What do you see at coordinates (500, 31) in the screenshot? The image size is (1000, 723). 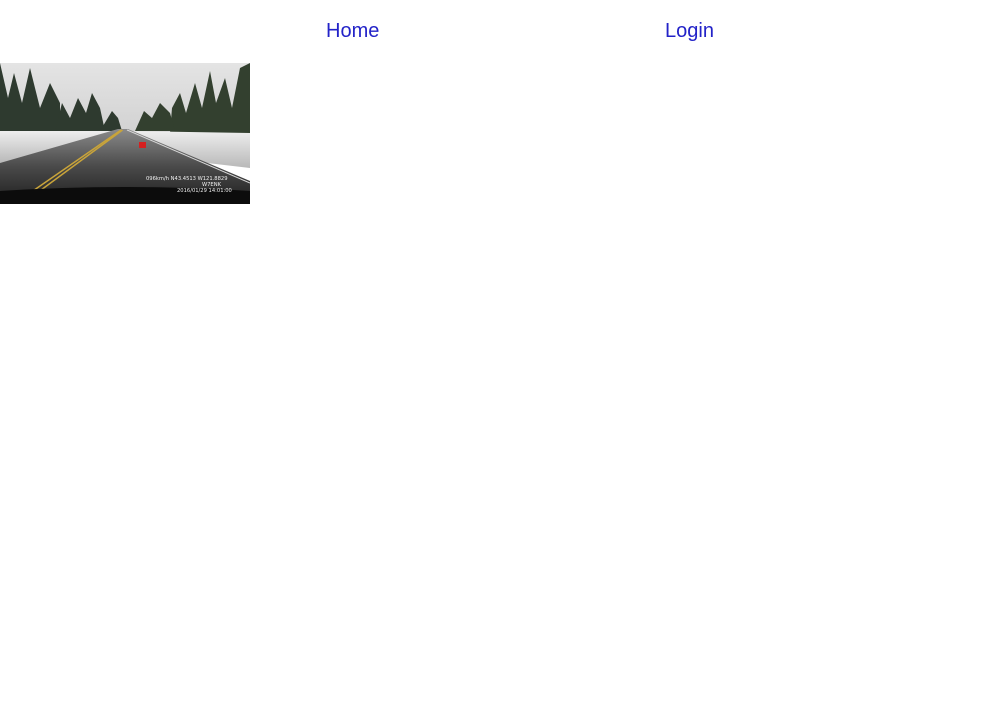 I see `top-nav: Home Login` at bounding box center [500, 31].